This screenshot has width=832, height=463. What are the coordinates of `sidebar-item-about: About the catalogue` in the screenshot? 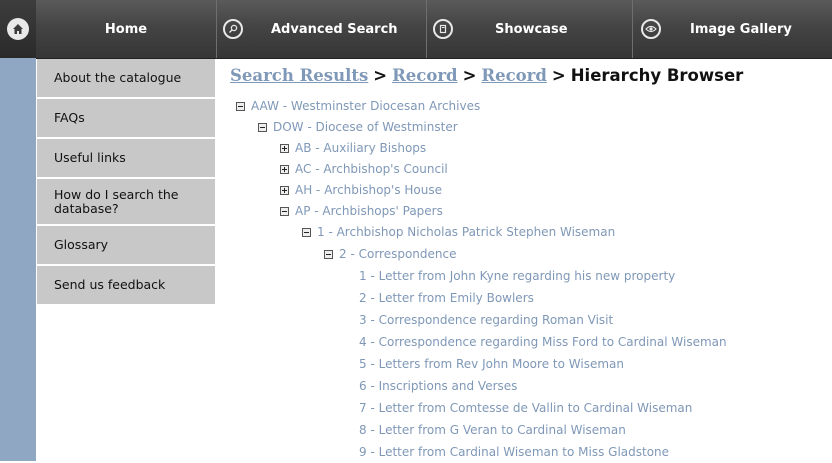 It's located at (126, 79).